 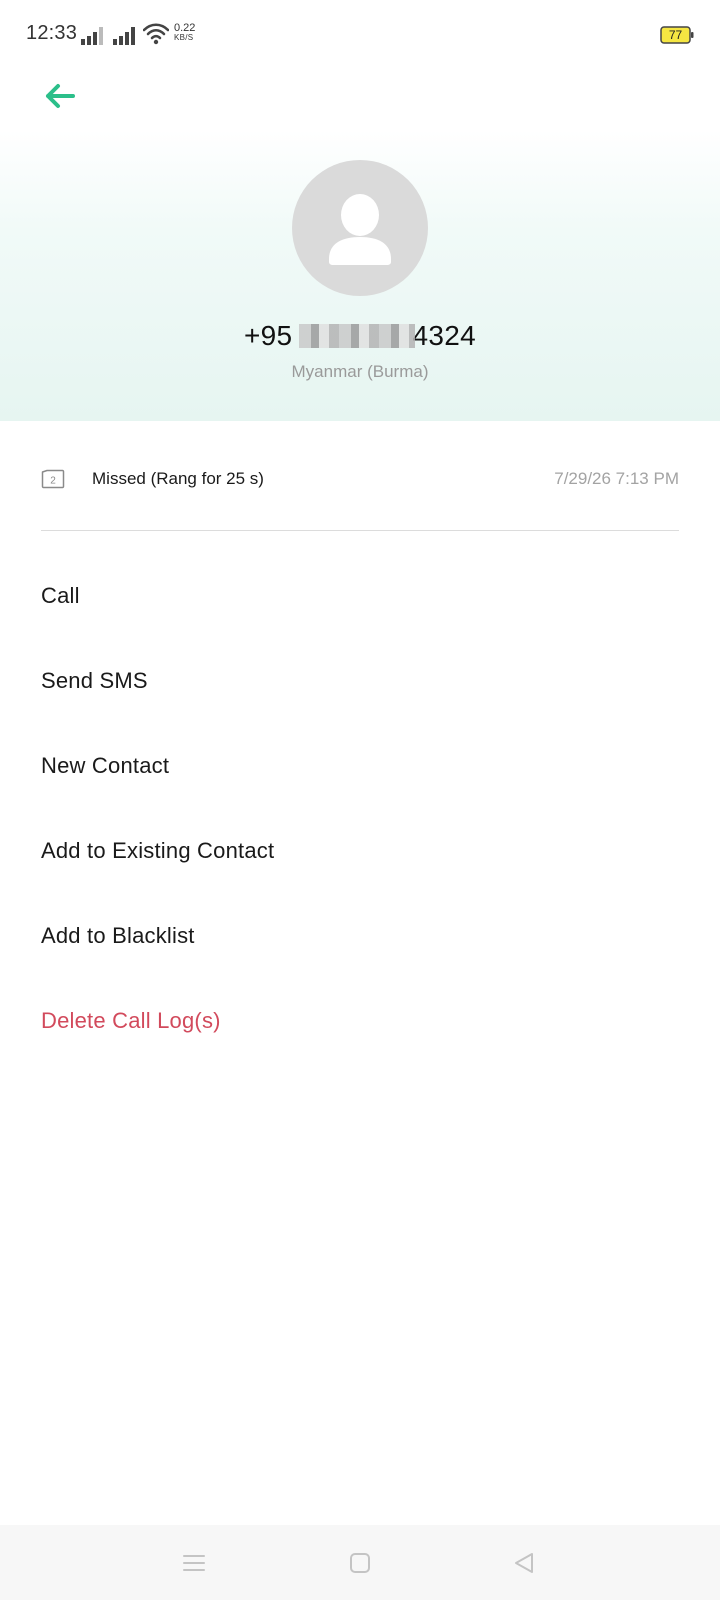 I want to click on divider, so click(x=360, y=530).